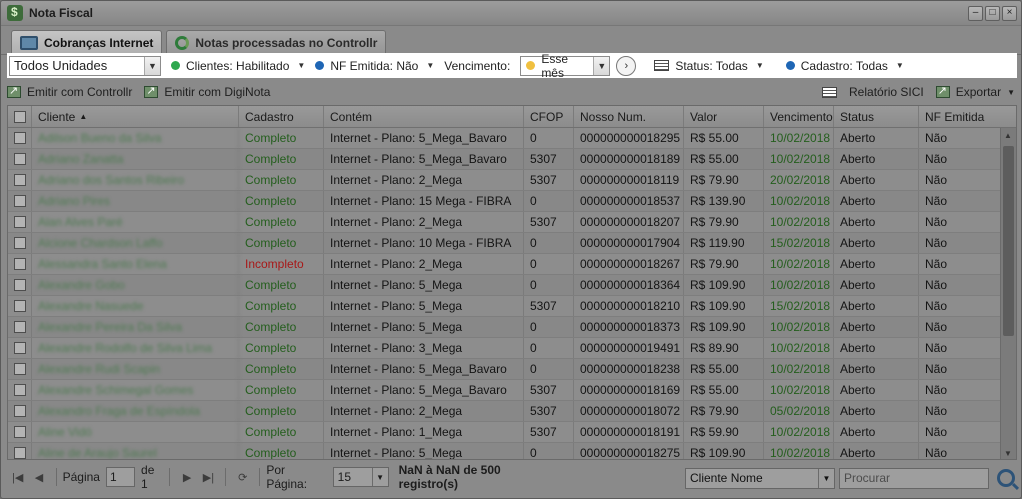 The height and width of the screenshot is (499, 1022). Describe the element at coordinates (17, 477) in the screenshot. I see `first-page-icon: |◀` at that location.